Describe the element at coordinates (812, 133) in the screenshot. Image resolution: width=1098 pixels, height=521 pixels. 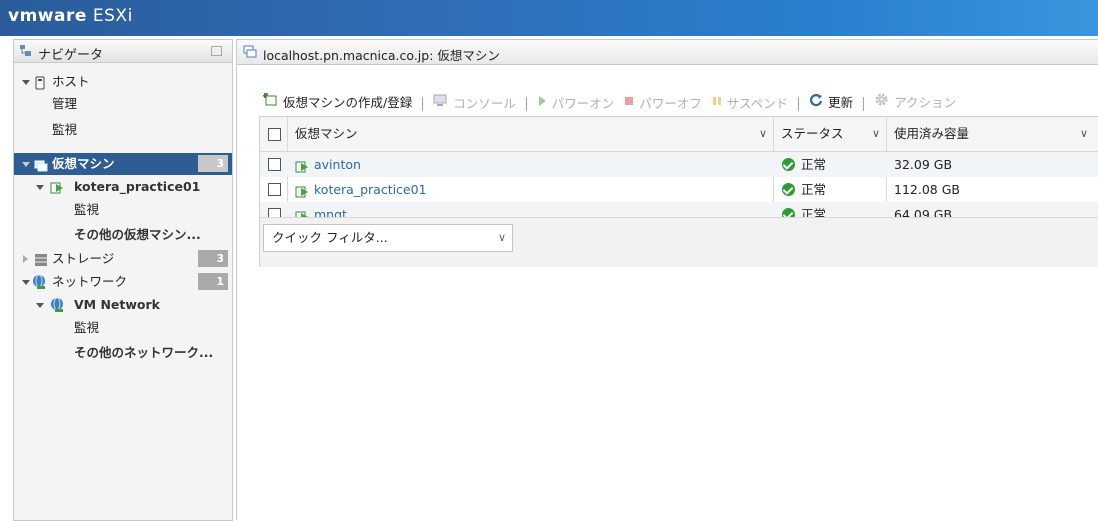
I see `header-status-label: ステータス` at that location.